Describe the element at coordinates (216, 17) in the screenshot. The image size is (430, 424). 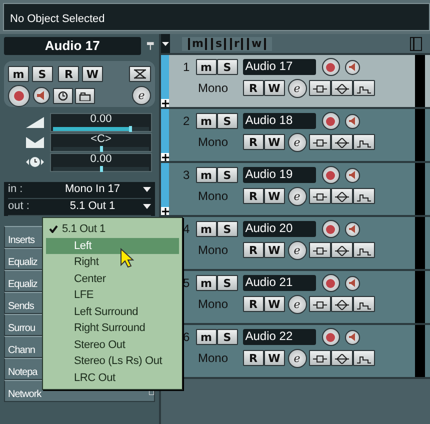
I see `status-text: No Object Selected` at that location.